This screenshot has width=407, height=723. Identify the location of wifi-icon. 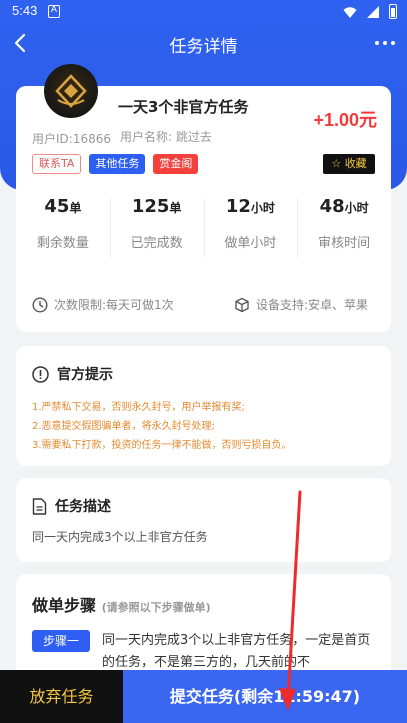
(350, 12).